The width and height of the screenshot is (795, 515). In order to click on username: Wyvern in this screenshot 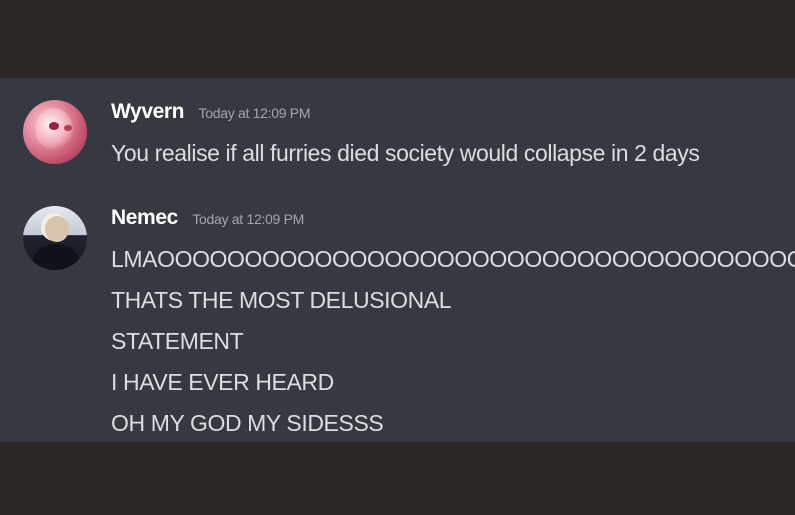, I will do `click(147, 111)`.